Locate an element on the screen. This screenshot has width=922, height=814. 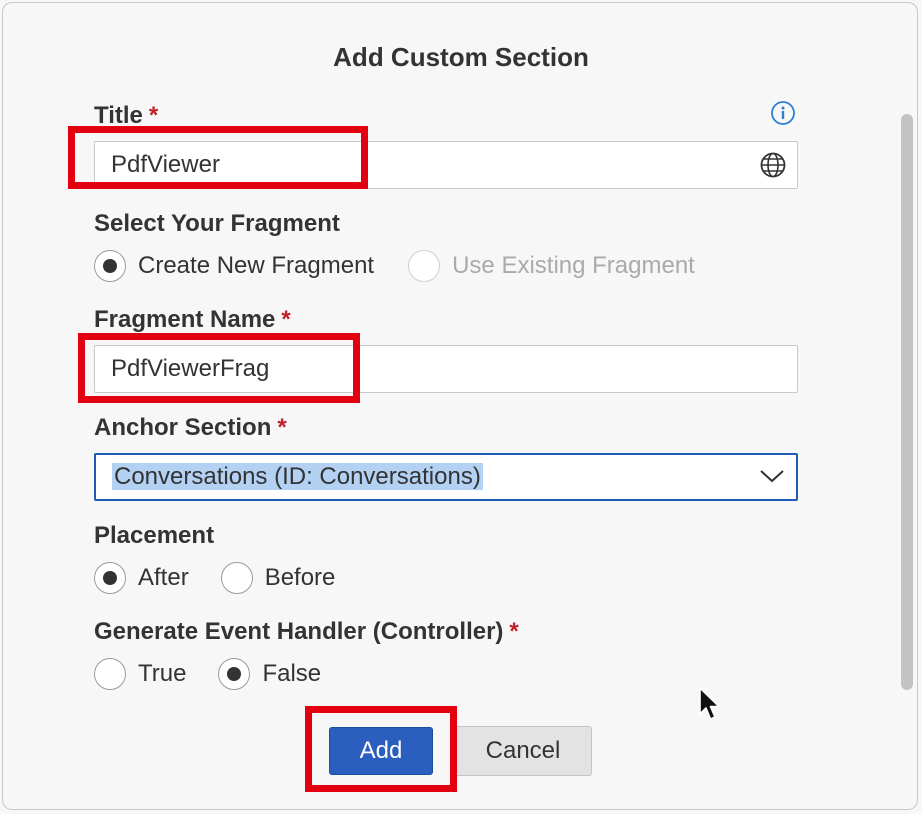
fragment-name-label-text: Fragment Name is located at coordinates (185, 319).